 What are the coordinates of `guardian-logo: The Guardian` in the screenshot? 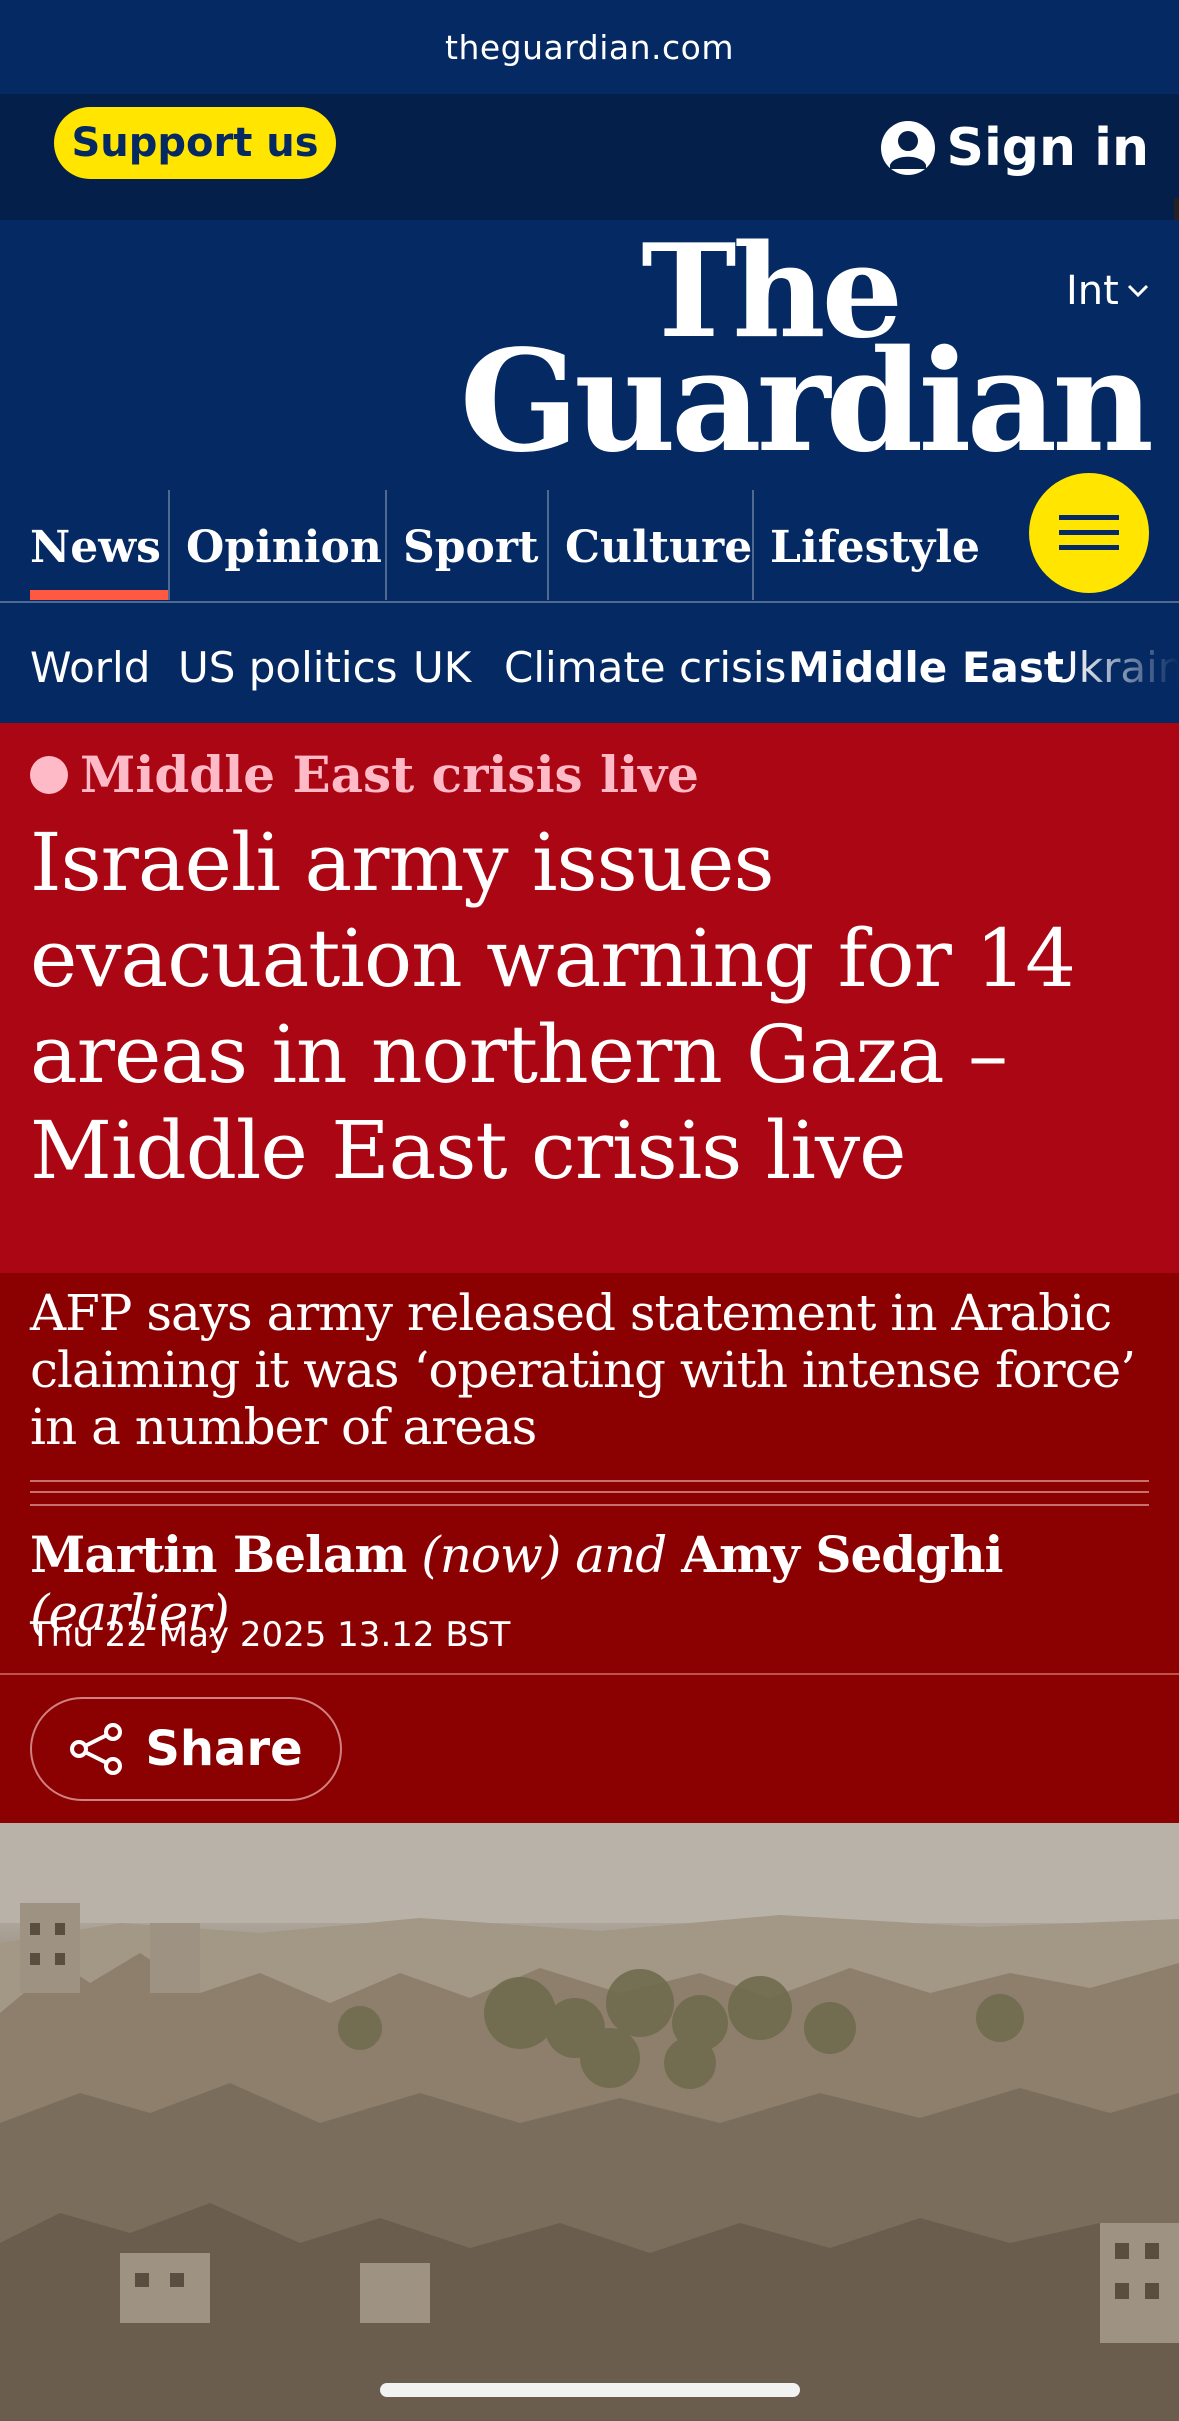 It's located at (806, 356).